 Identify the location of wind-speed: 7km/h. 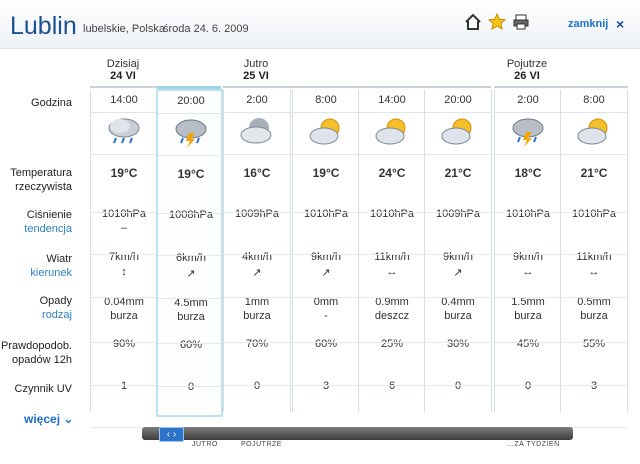
(124, 257).